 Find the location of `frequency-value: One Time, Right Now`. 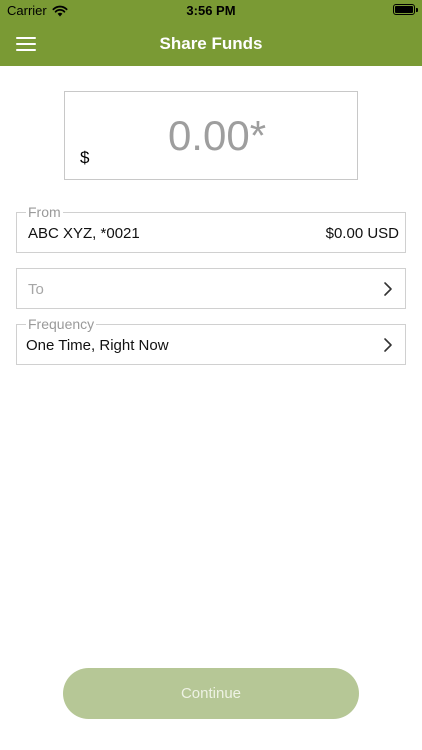

frequency-value: One Time, Right Now is located at coordinates (97, 345).